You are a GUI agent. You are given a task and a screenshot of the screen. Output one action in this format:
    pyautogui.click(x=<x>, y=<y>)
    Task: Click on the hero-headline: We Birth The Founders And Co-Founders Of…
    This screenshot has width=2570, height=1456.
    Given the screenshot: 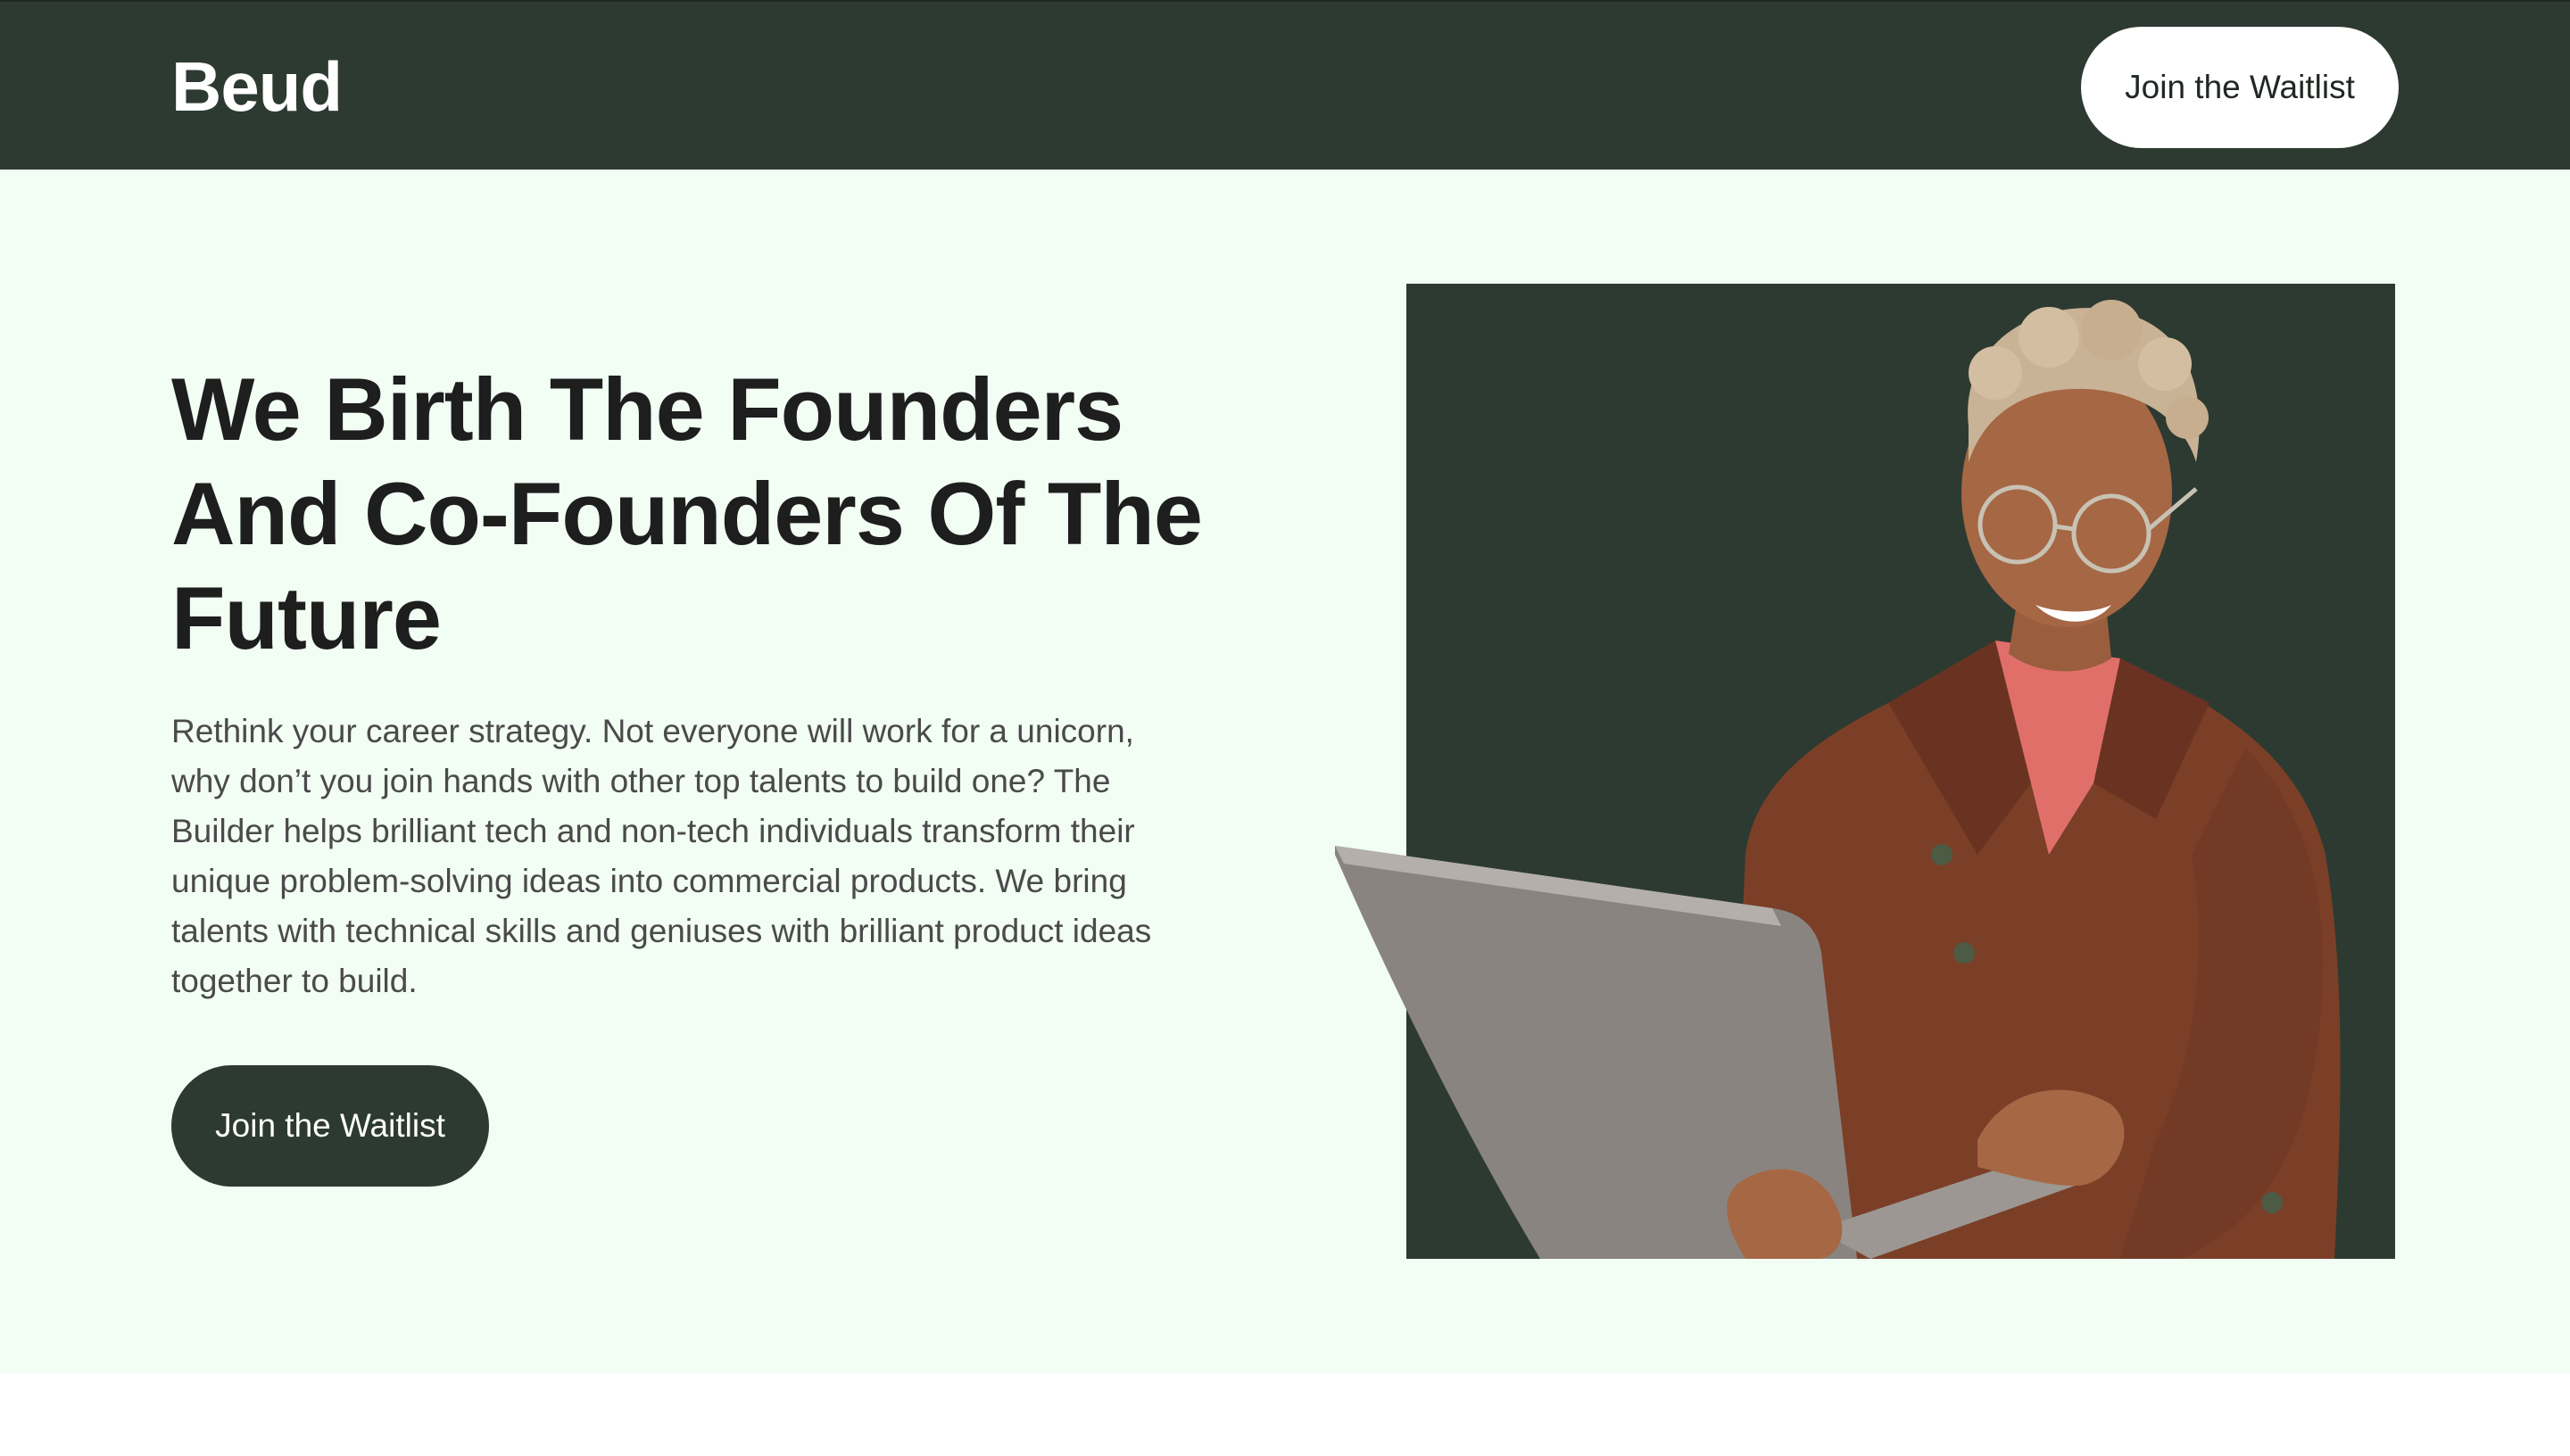 What is the action you would take?
    pyautogui.click(x=687, y=513)
    